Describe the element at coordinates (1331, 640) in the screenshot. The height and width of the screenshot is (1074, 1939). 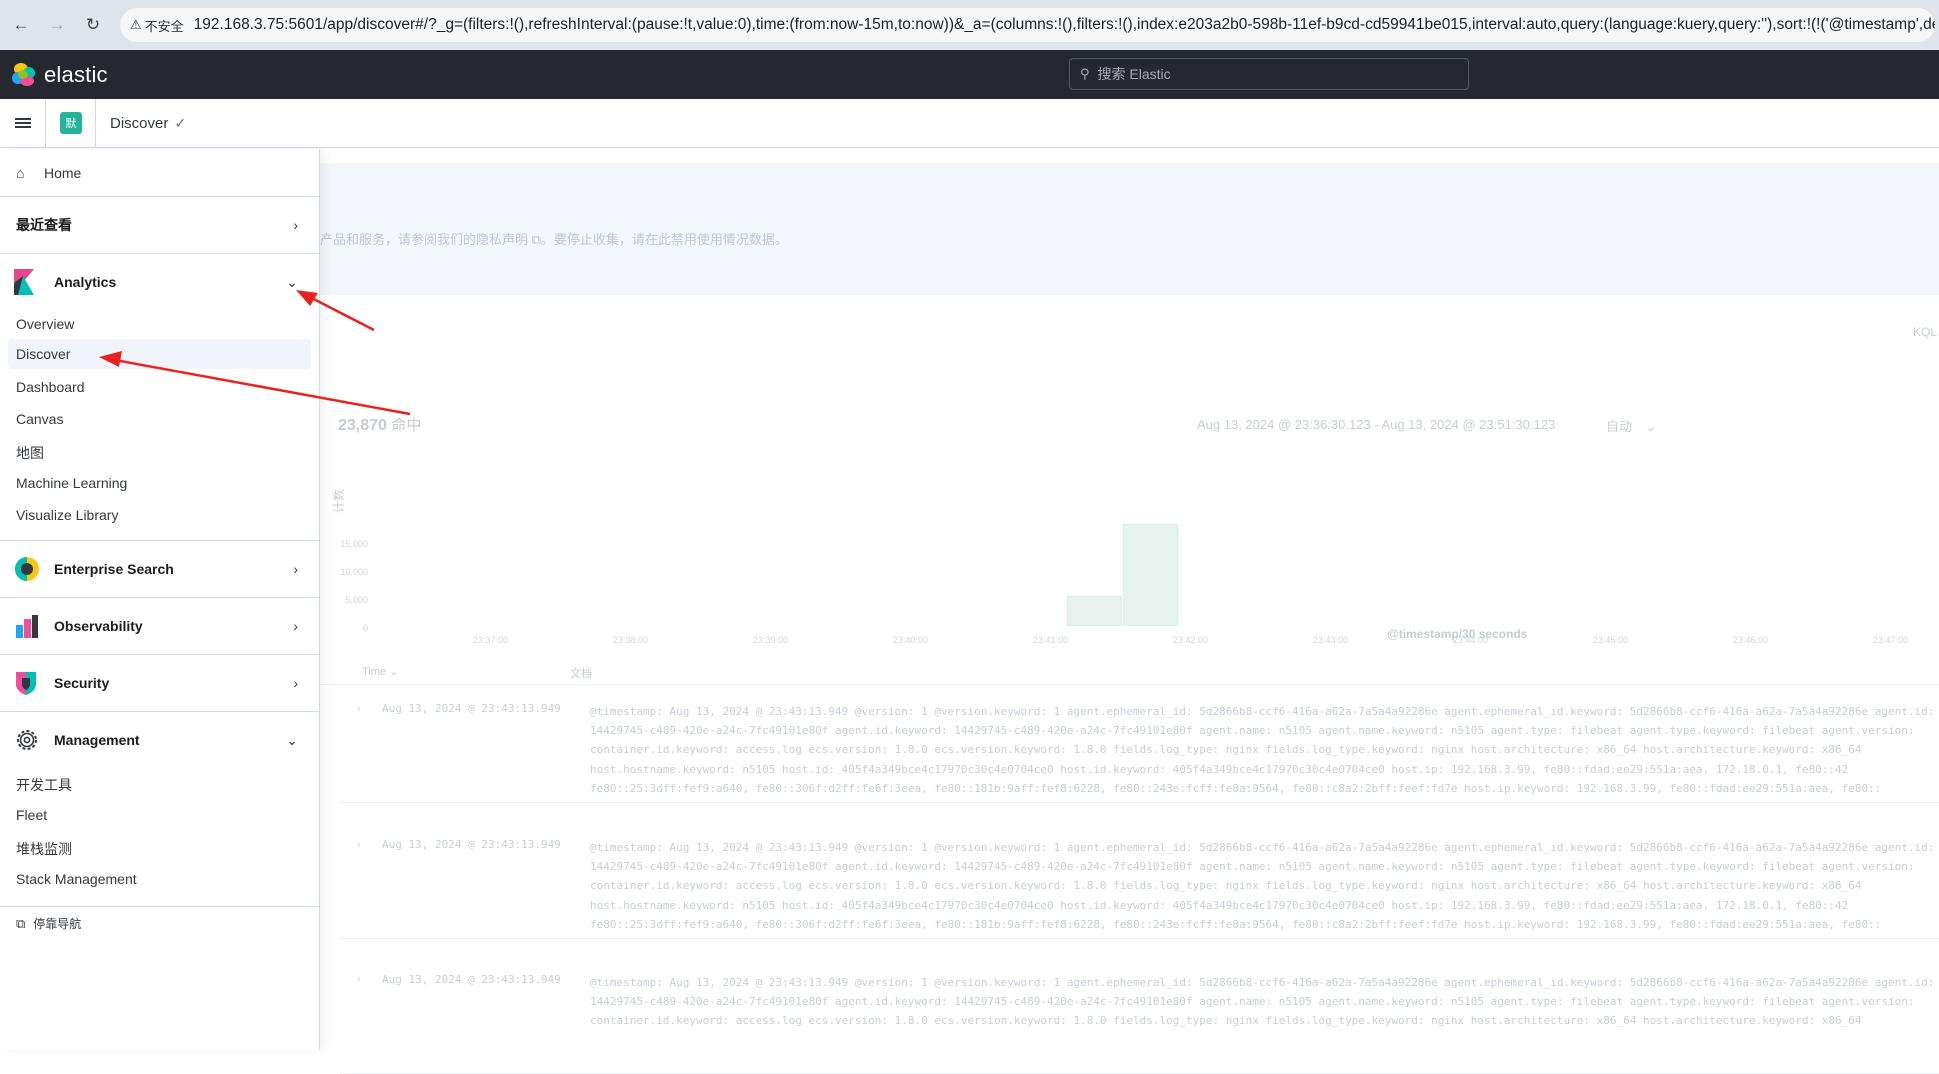
I see `x-tick: 23:43:00` at that location.